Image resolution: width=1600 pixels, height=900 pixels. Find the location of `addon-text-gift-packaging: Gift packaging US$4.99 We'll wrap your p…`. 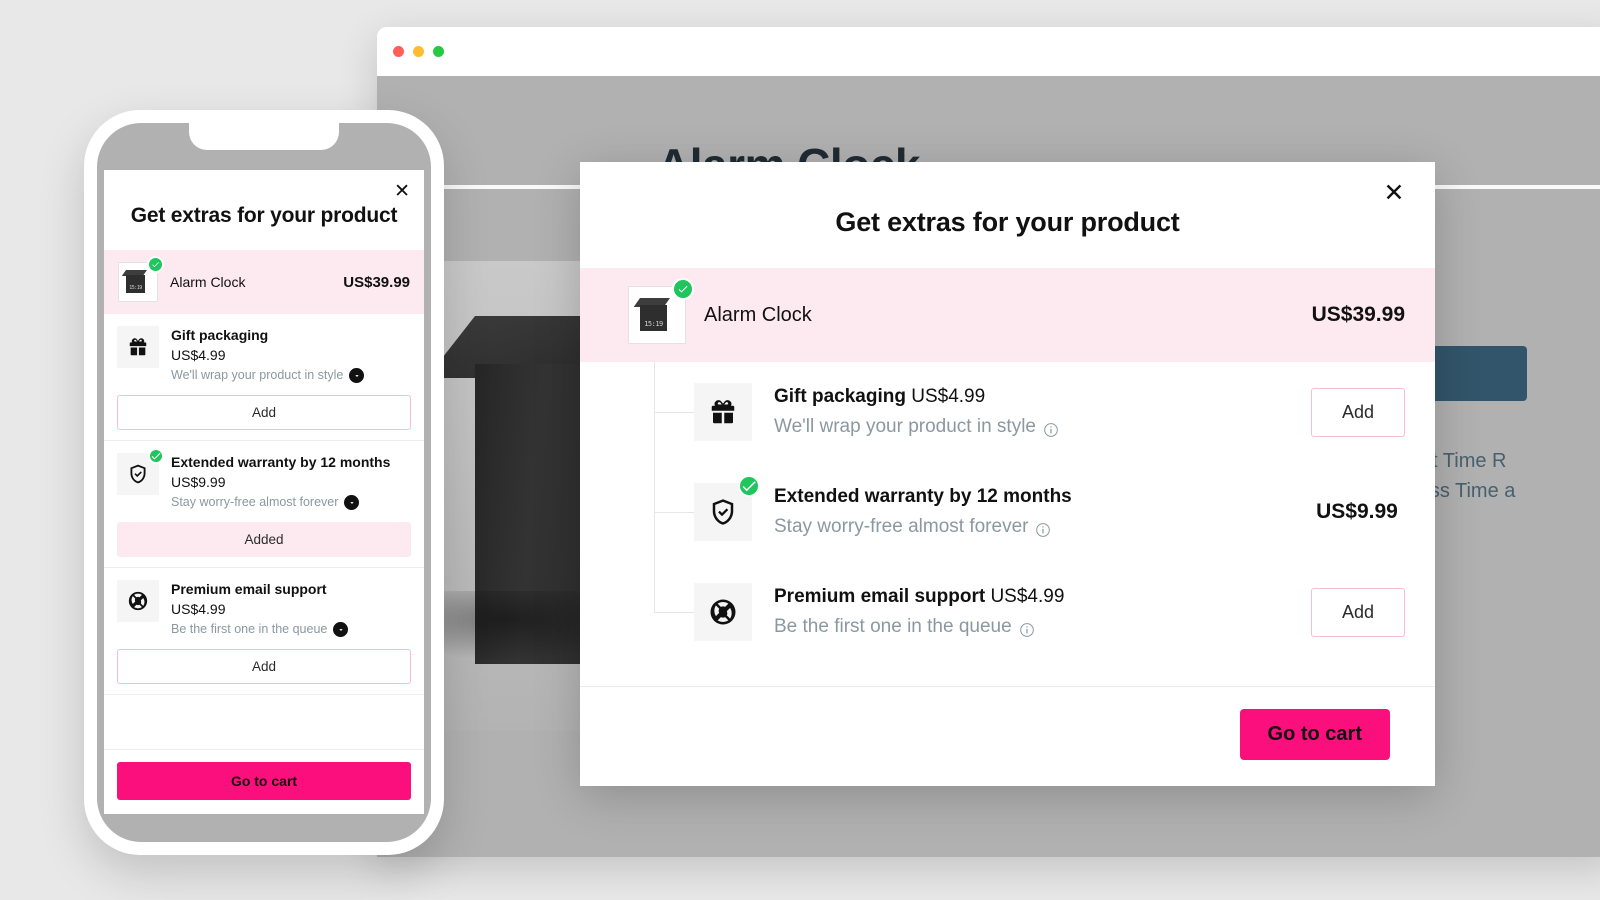

addon-text-gift-packaging: Gift packaging US$4.99 We'll wrap your p… is located at coordinates (1031, 412).